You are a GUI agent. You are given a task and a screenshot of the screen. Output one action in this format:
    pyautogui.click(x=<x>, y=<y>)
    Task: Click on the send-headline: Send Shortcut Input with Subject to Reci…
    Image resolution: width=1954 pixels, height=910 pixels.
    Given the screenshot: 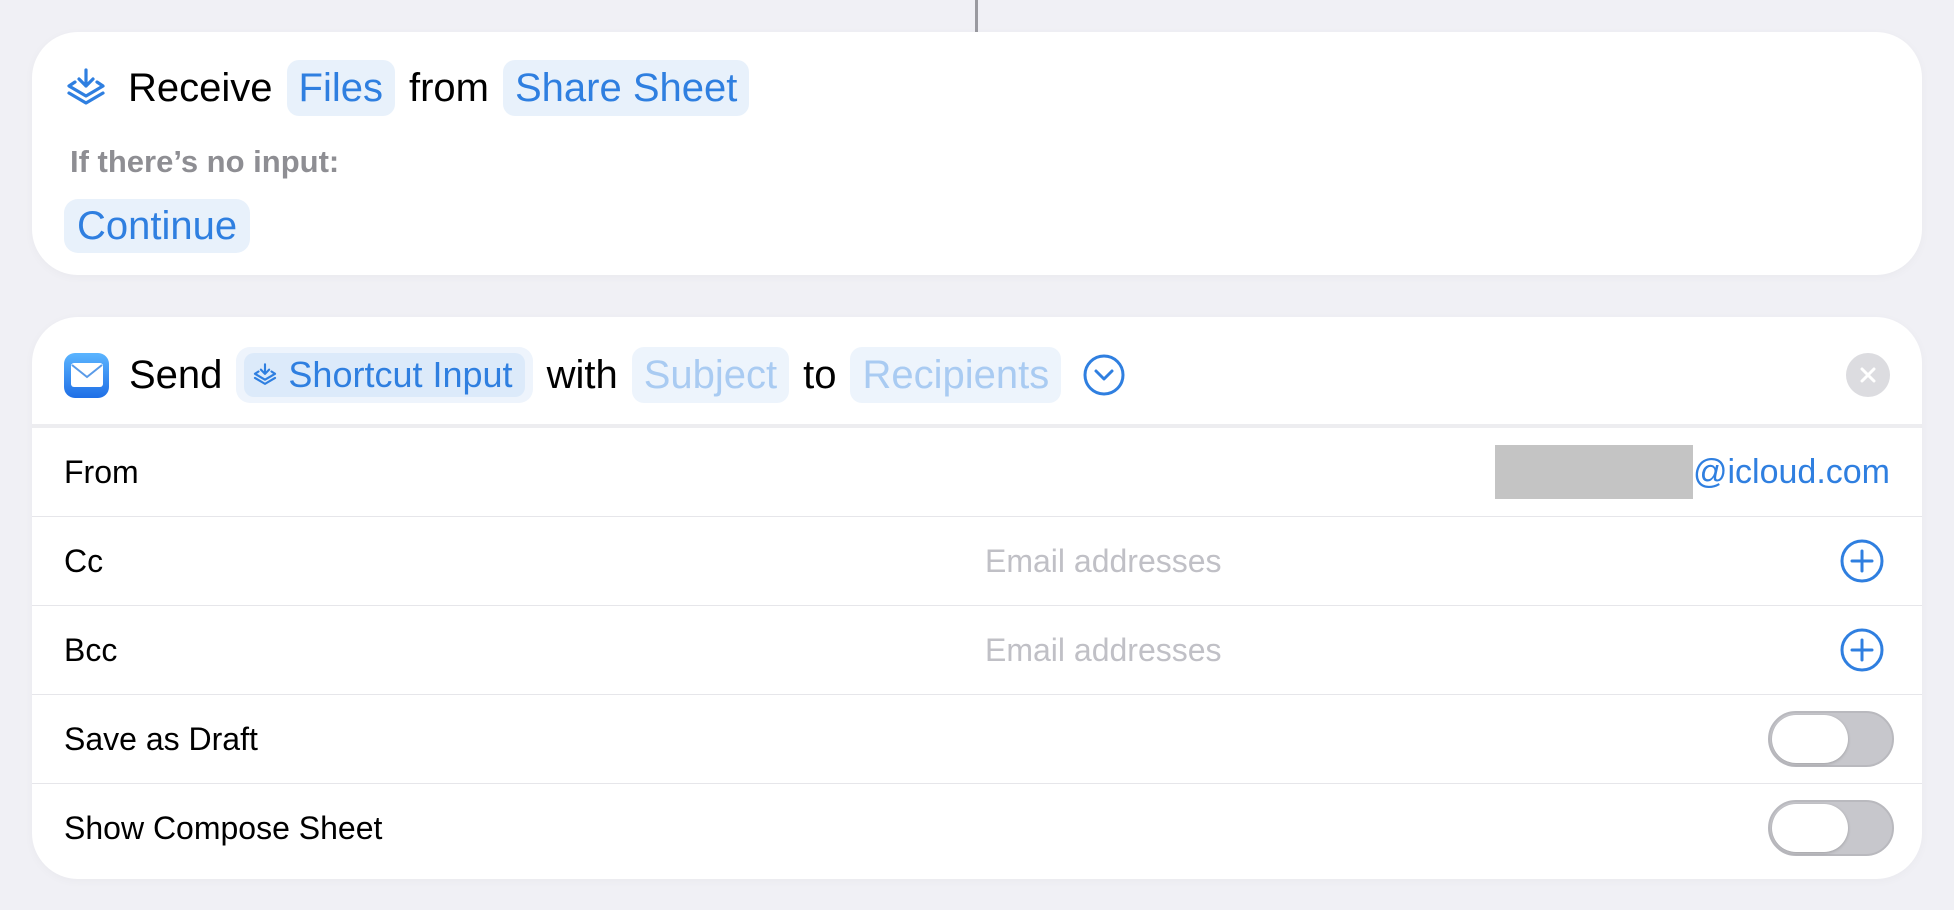 What is the action you would take?
    pyautogui.click(x=594, y=375)
    